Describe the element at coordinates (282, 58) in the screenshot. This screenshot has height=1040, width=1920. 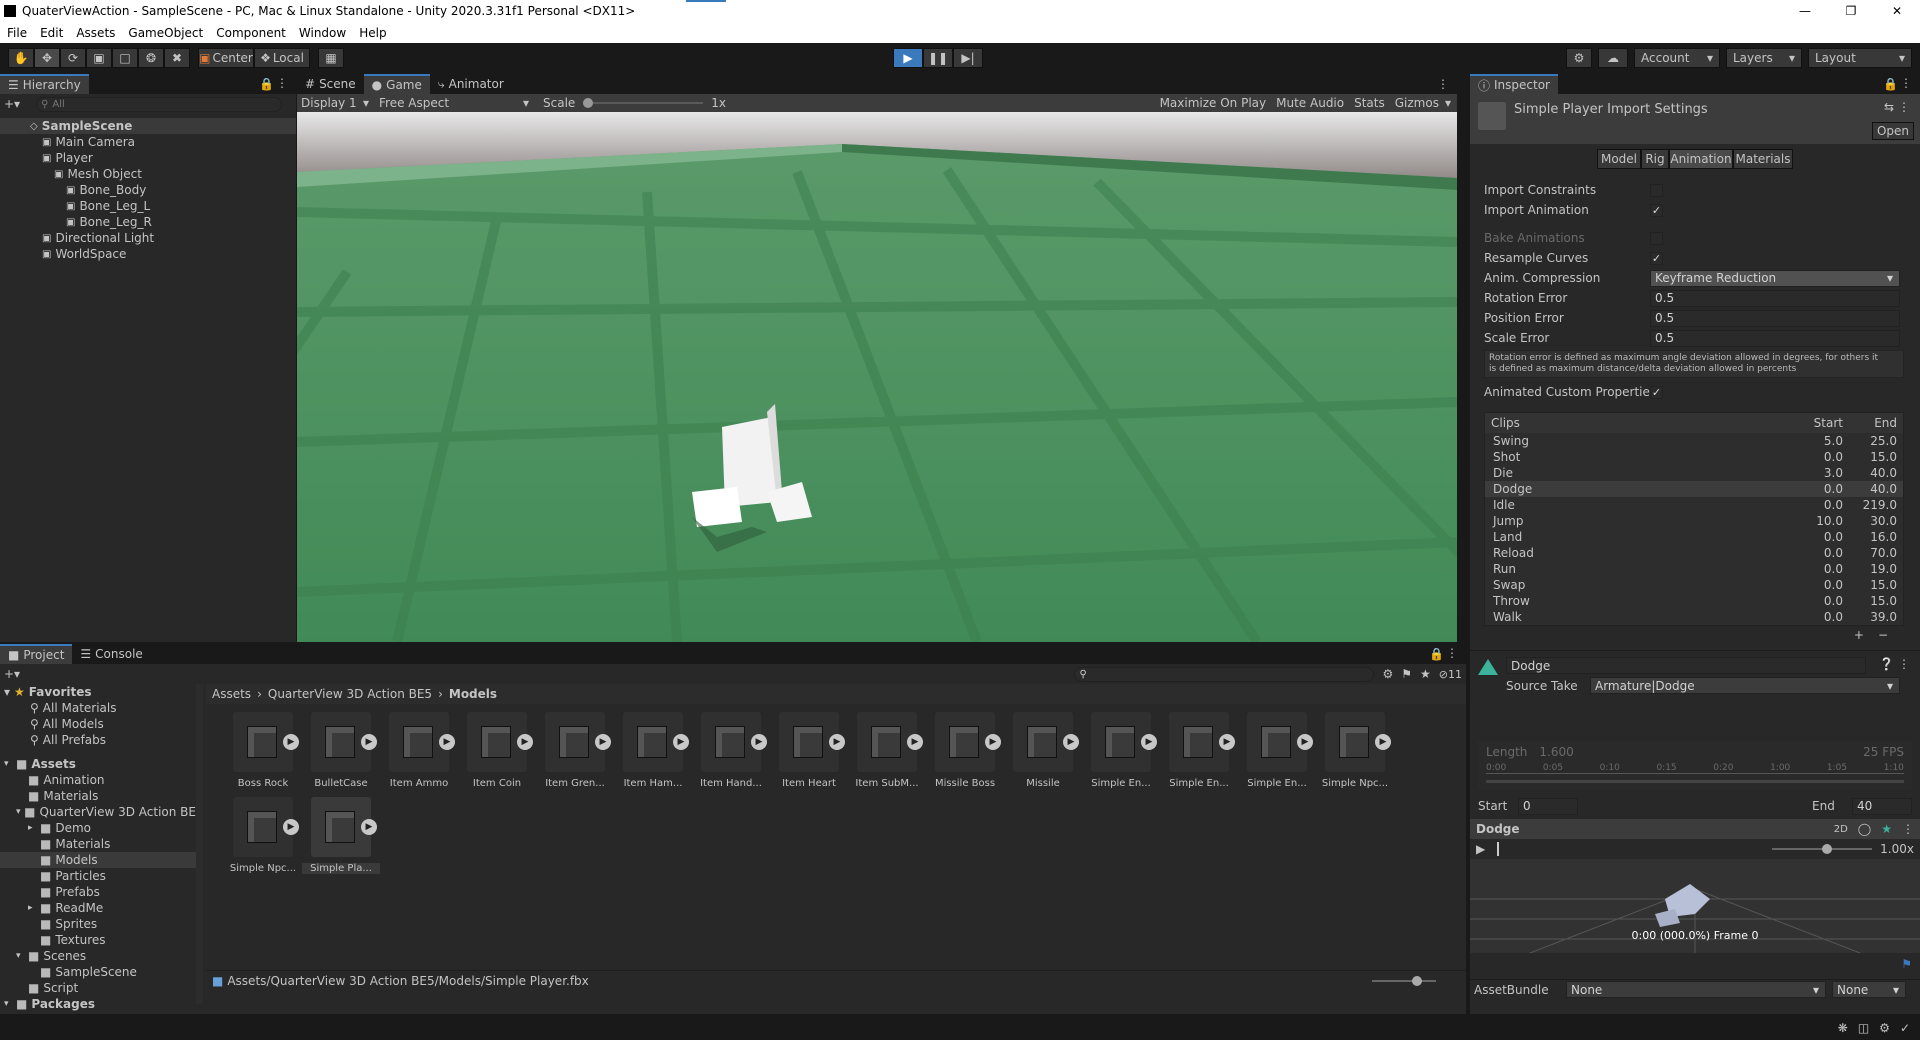
I see `pivot-local-button: ❖ Local` at that location.